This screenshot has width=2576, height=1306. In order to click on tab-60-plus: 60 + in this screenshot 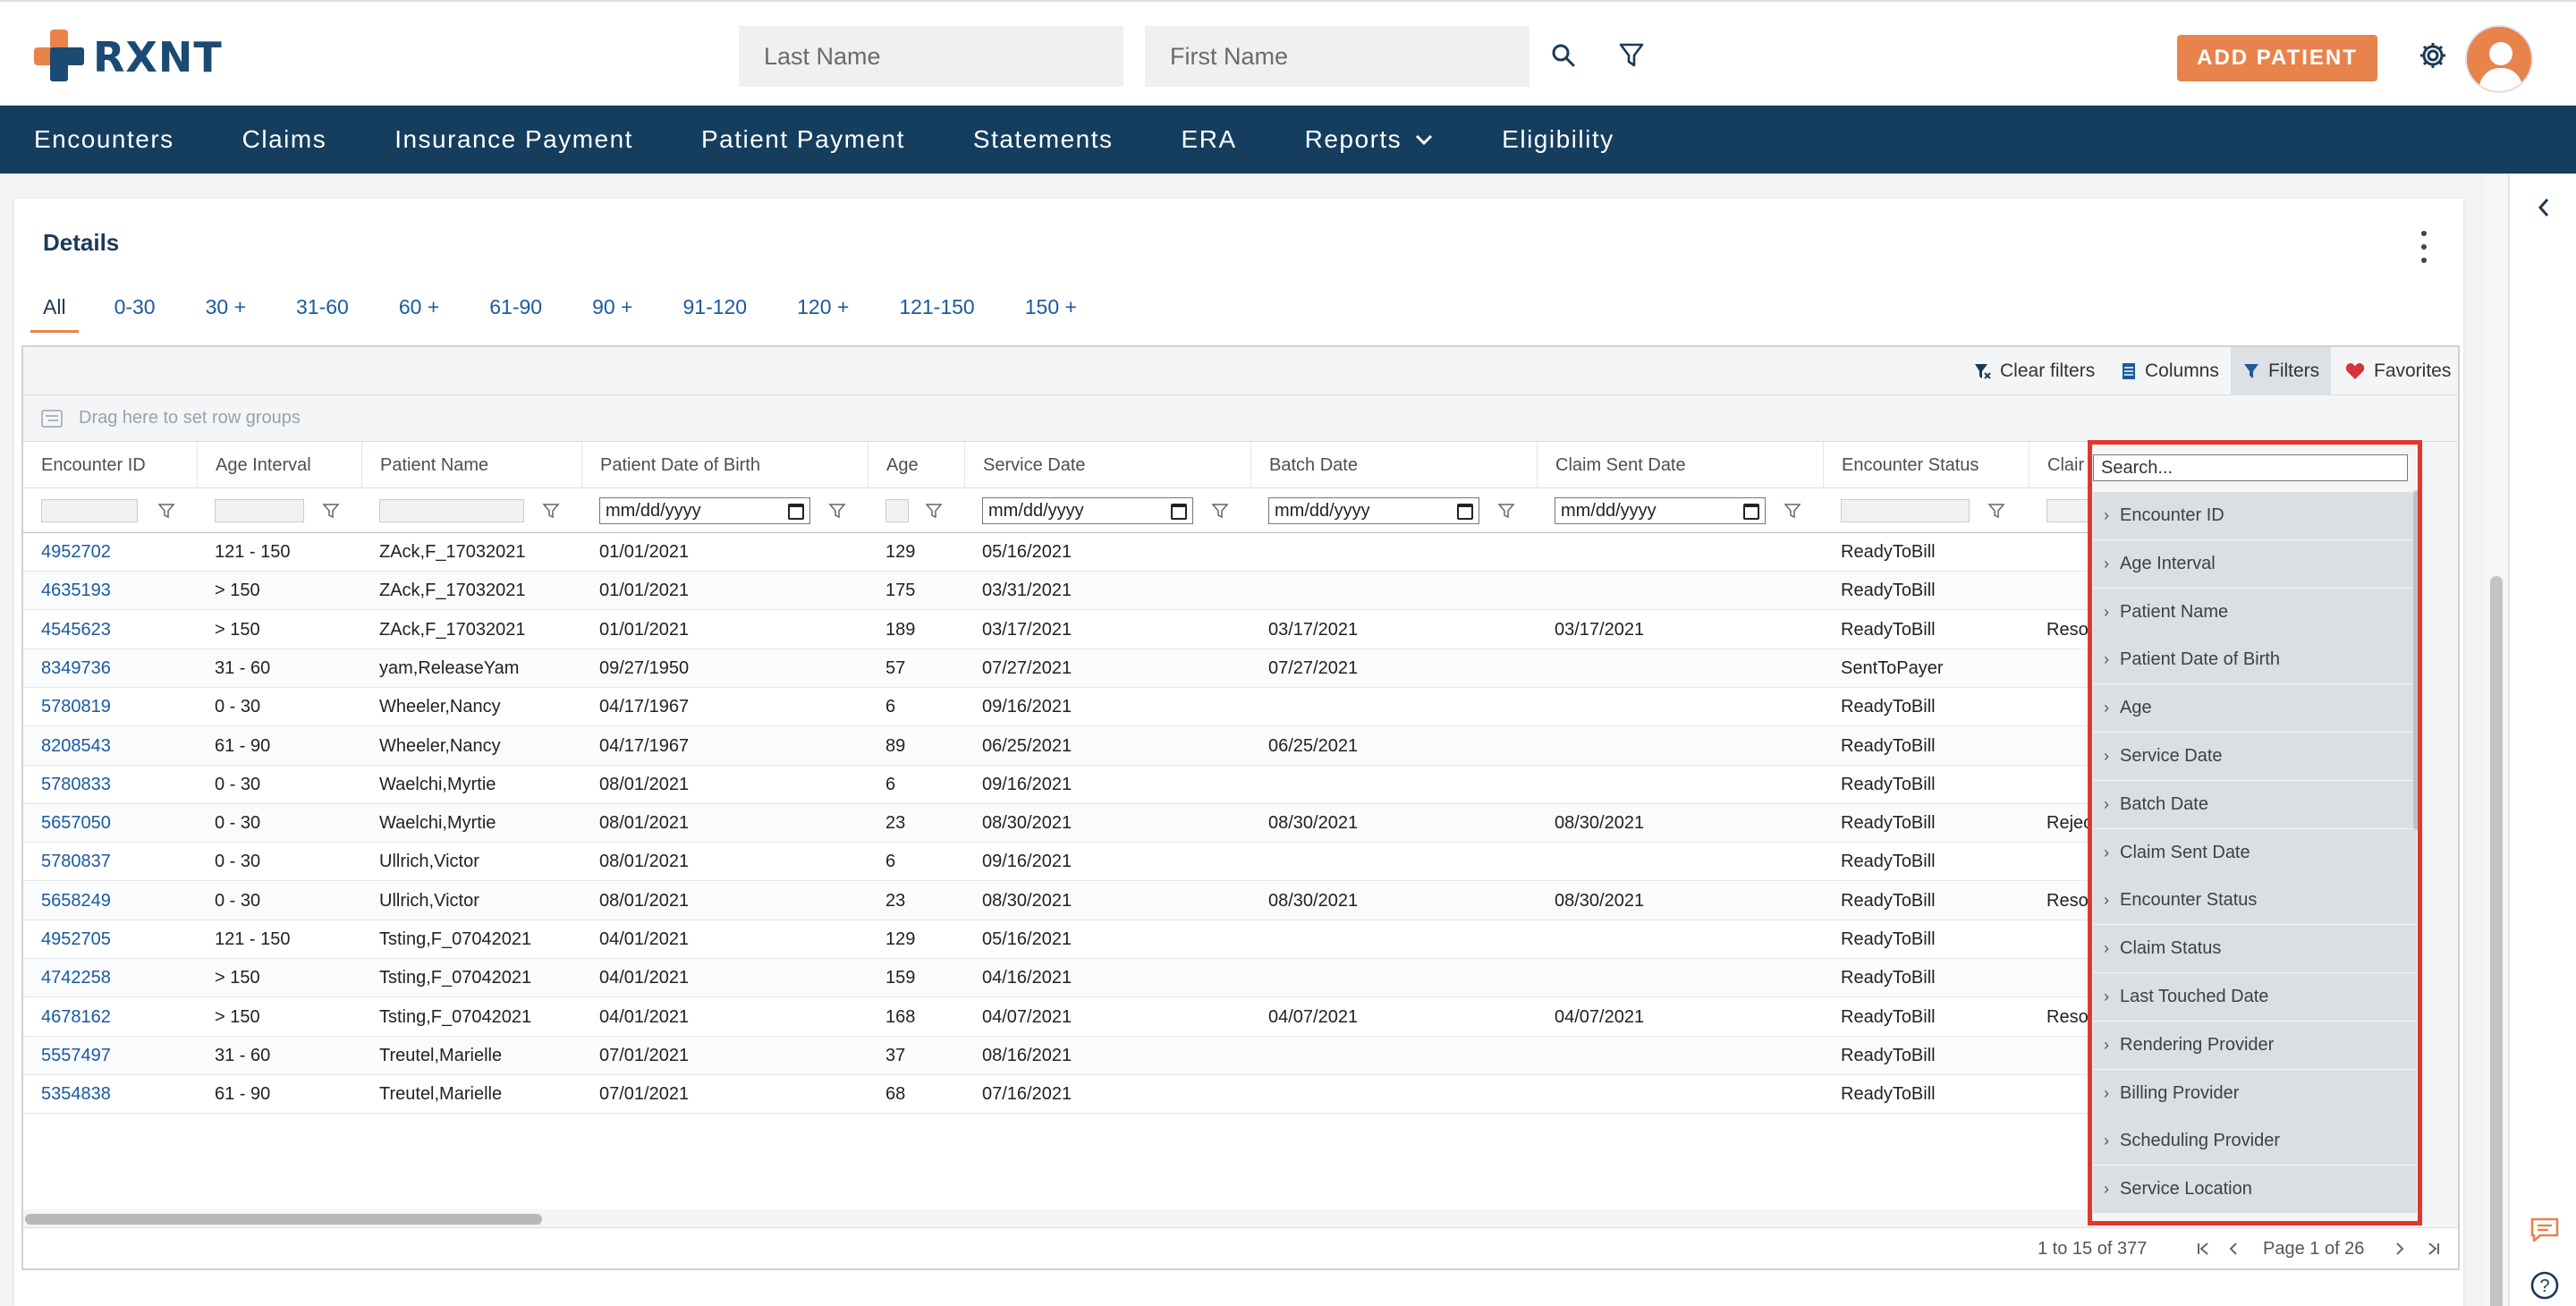, I will do `click(419, 310)`.